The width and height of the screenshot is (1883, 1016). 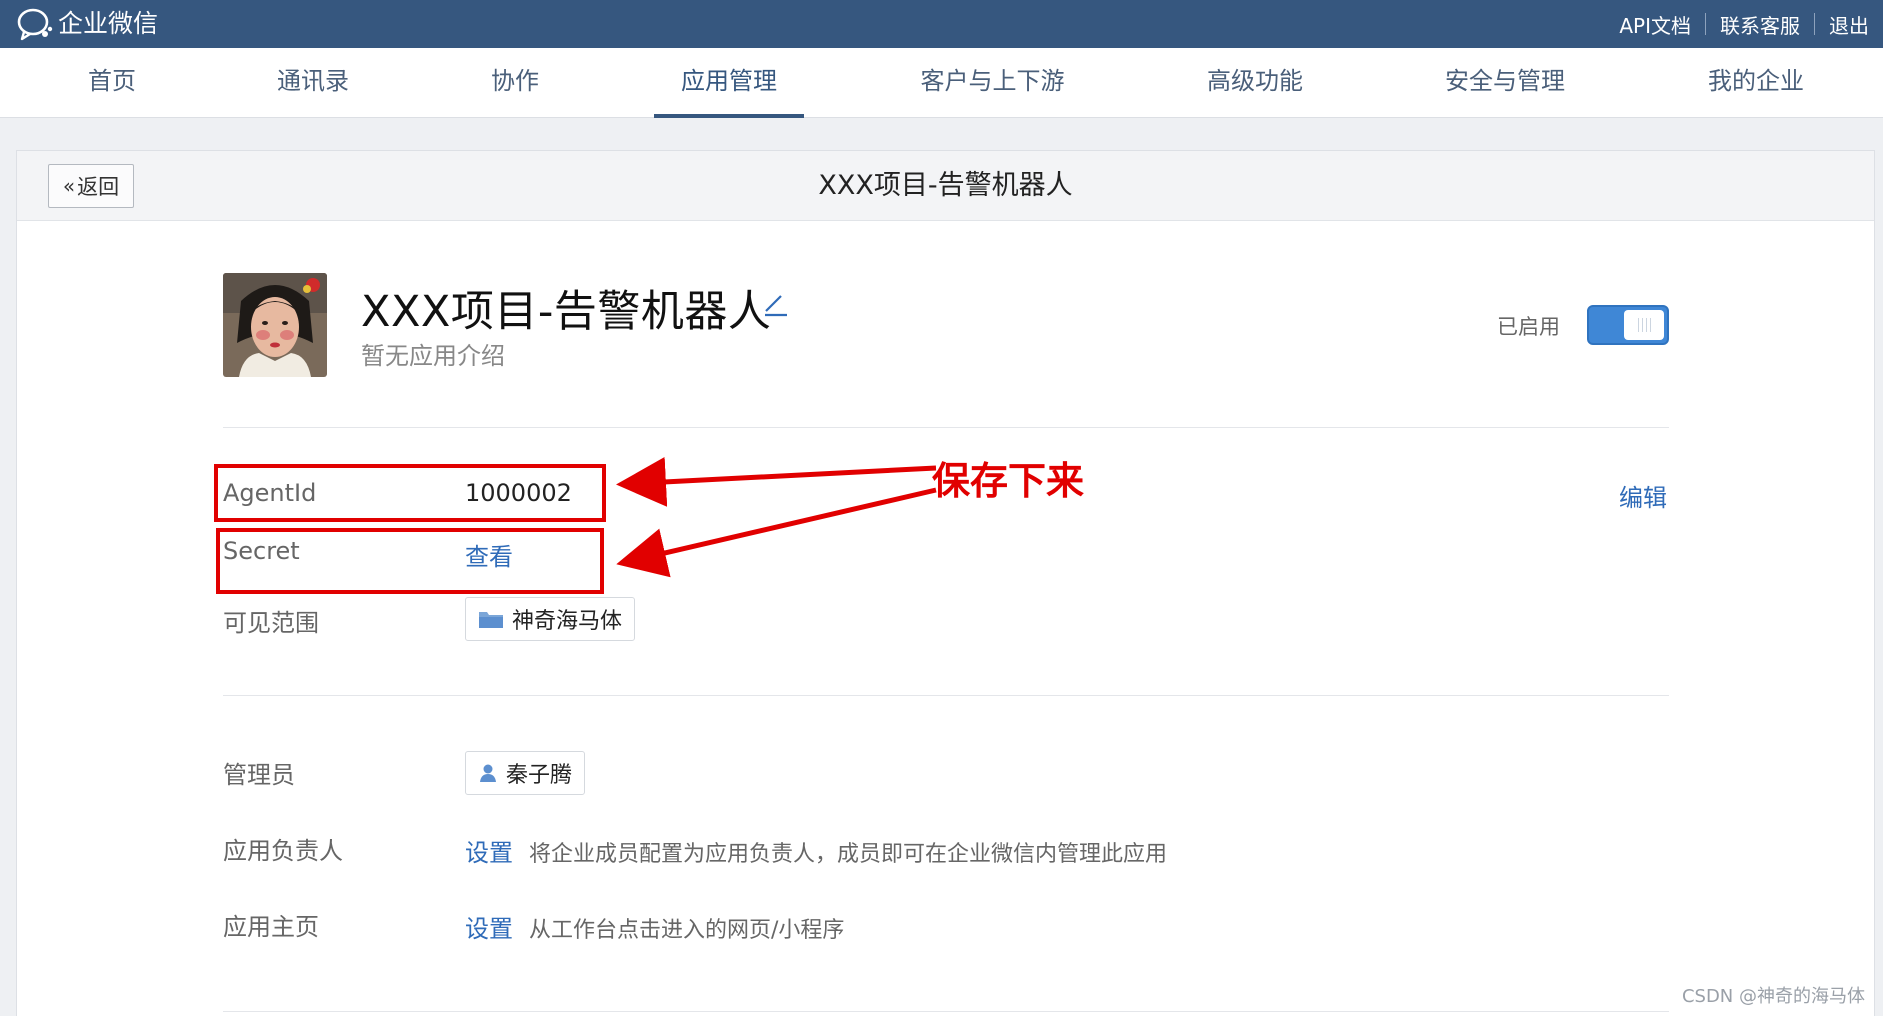 I want to click on page-title: XXX项目-告警机器人, so click(x=945, y=185).